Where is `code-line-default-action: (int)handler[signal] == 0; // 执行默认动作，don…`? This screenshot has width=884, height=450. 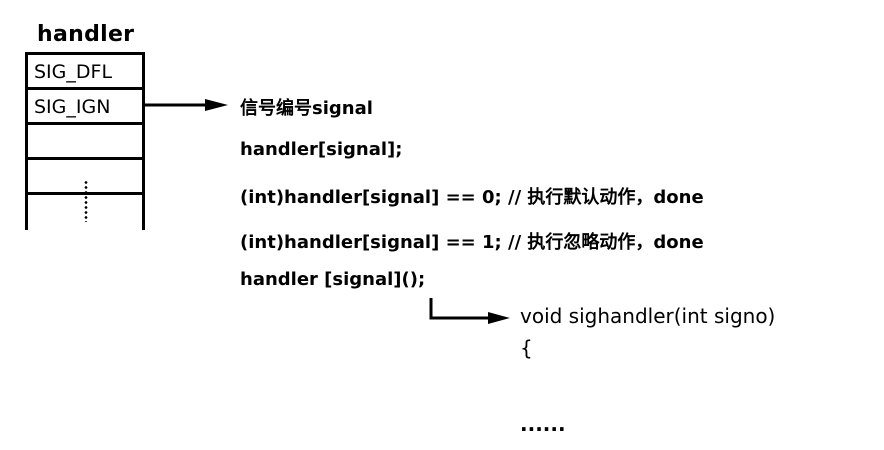 code-line-default-action: (int)handler[signal] == 0; // 执行默认动作，don… is located at coordinates (472, 197).